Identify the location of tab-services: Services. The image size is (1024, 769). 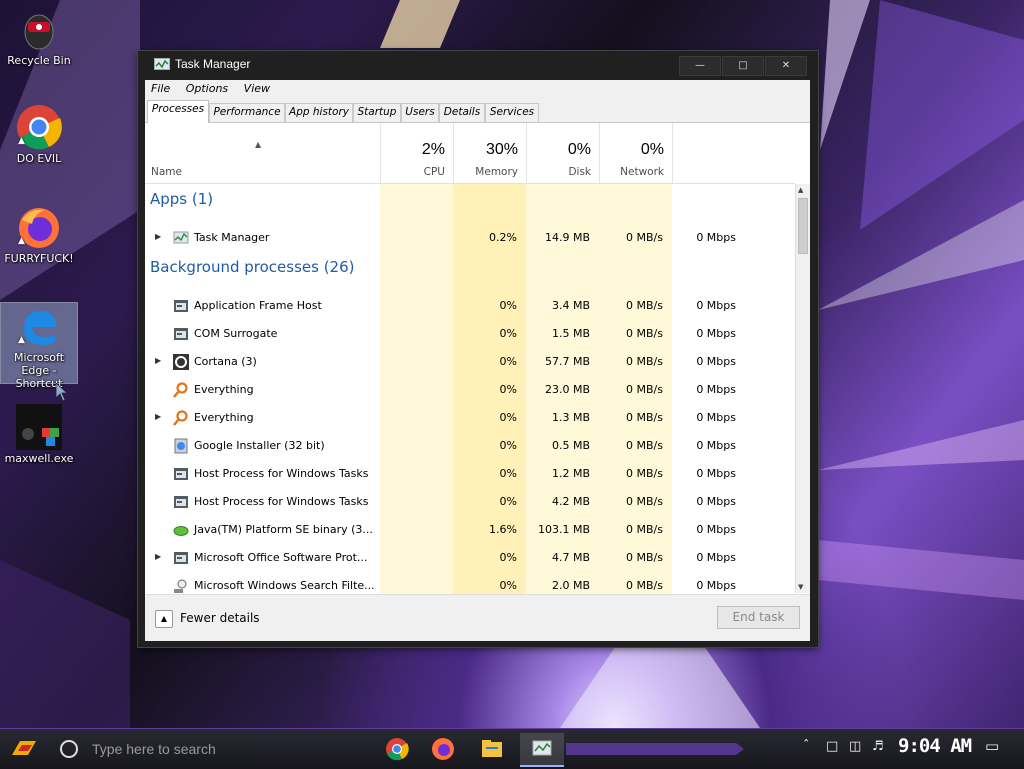
(512, 112).